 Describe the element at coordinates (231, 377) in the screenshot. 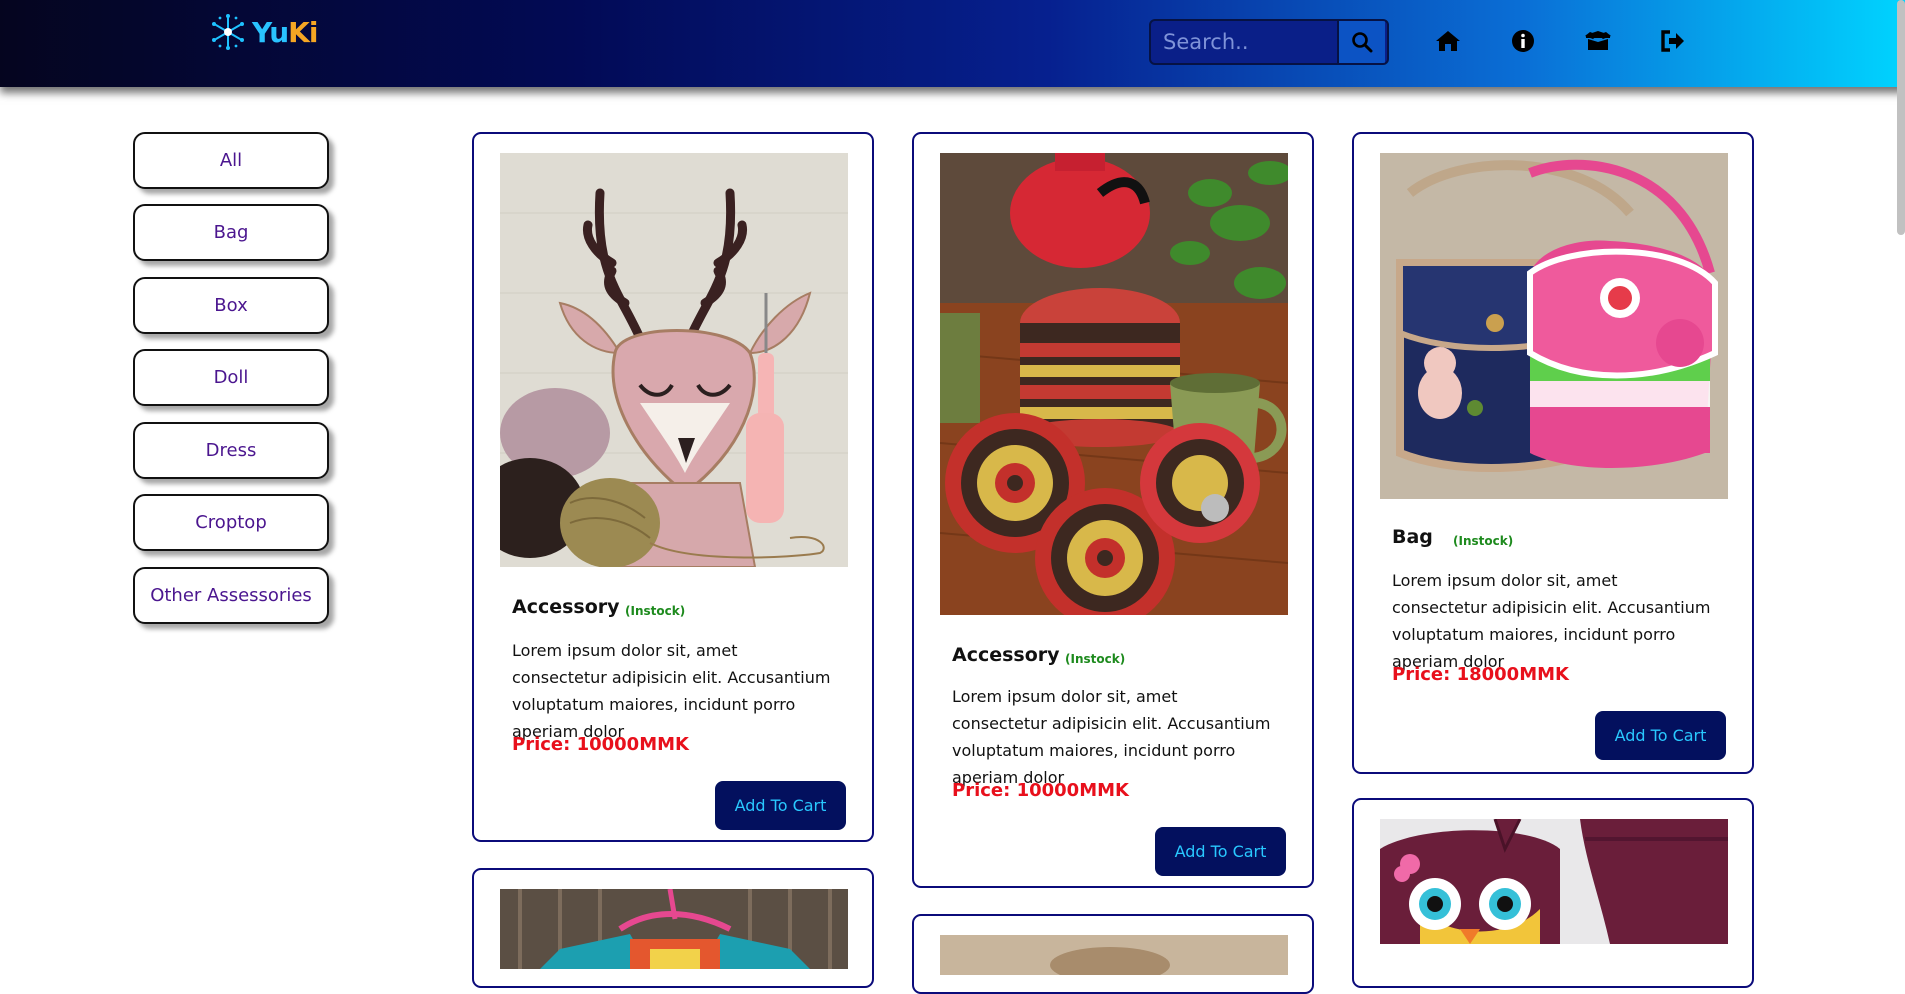

I see `category-doll-button: Doll` at that location.